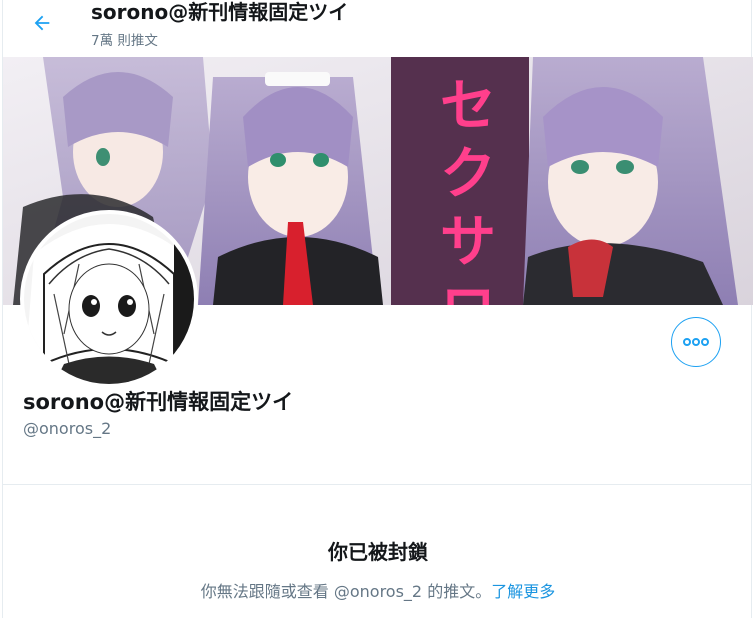  I want to click on profile-display-name: sorono@新刊情報固定ツイ, so click(158, 402).